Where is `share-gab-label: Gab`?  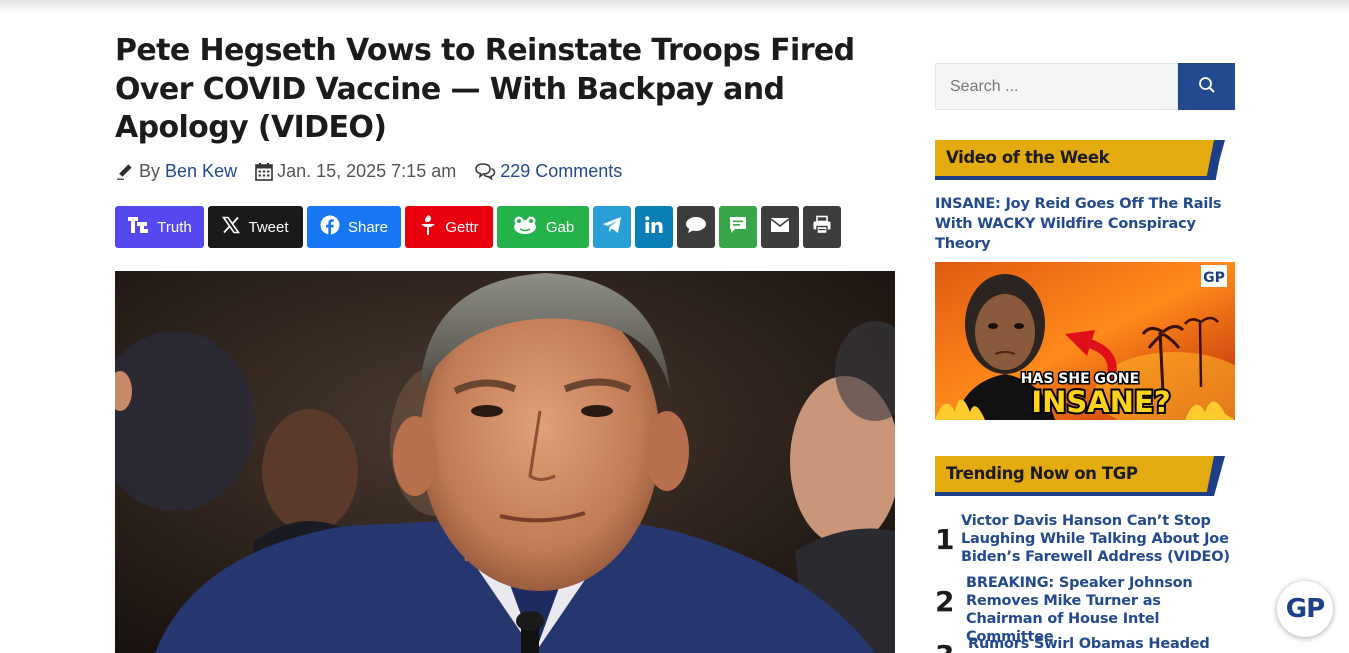 share-gab-label: Gab is located at coordinates (560, 227).